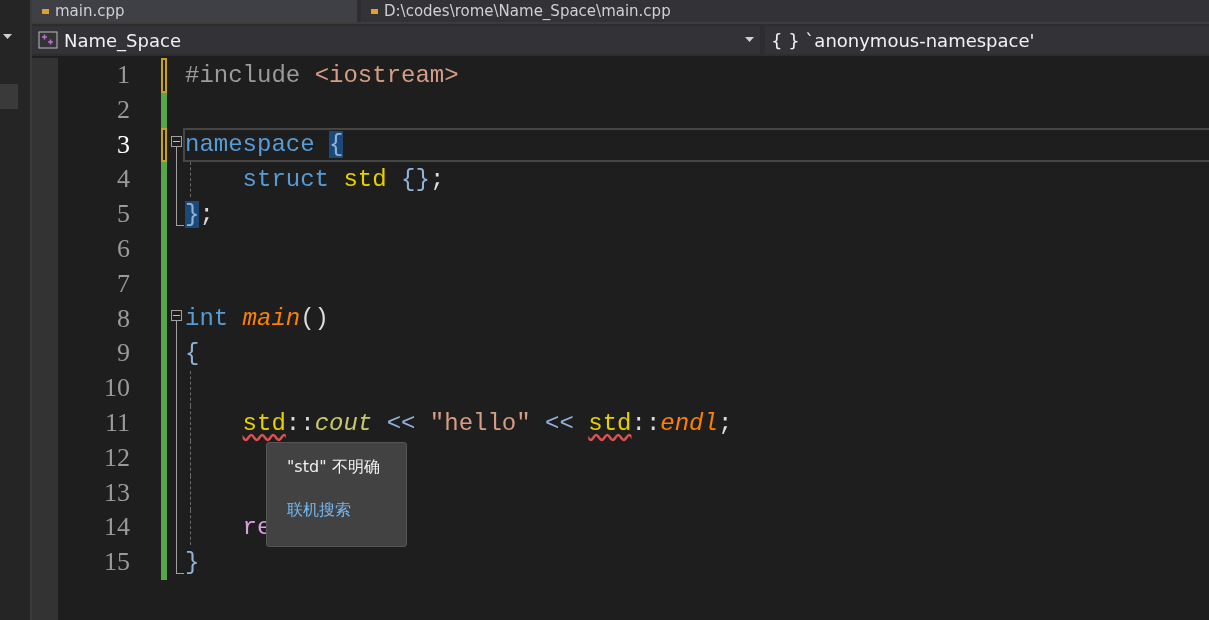  I want to click on project-name: Name_Space, so click(122, 40).